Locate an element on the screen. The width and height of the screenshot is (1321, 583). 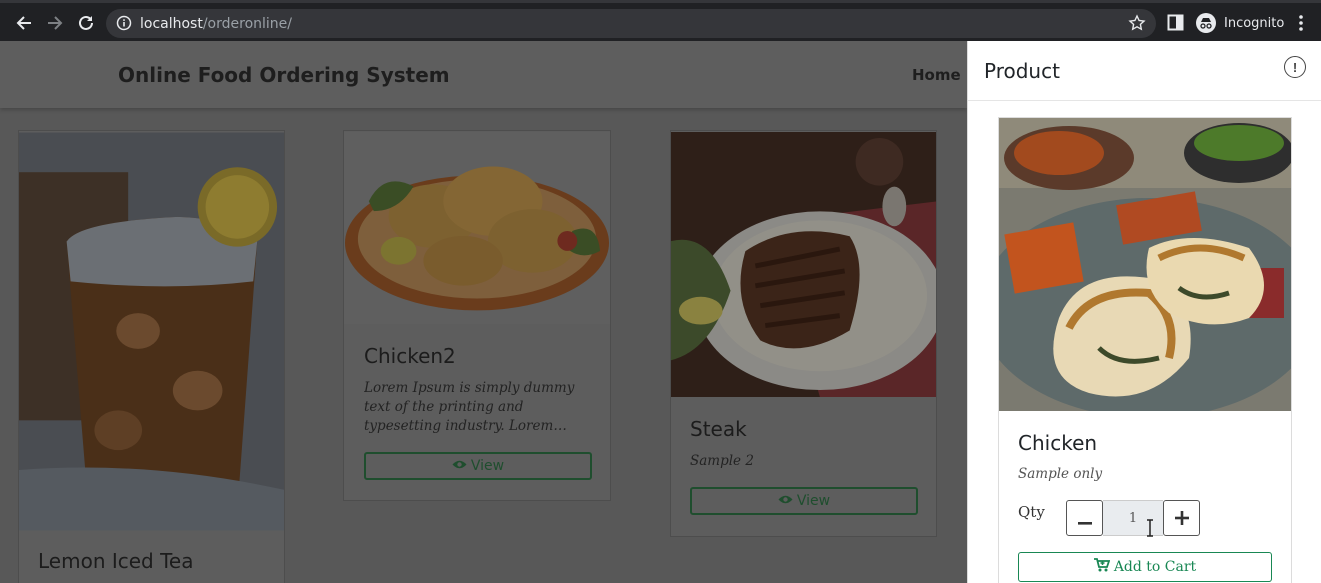
minus-icon is located at coordinates (1084, 518).